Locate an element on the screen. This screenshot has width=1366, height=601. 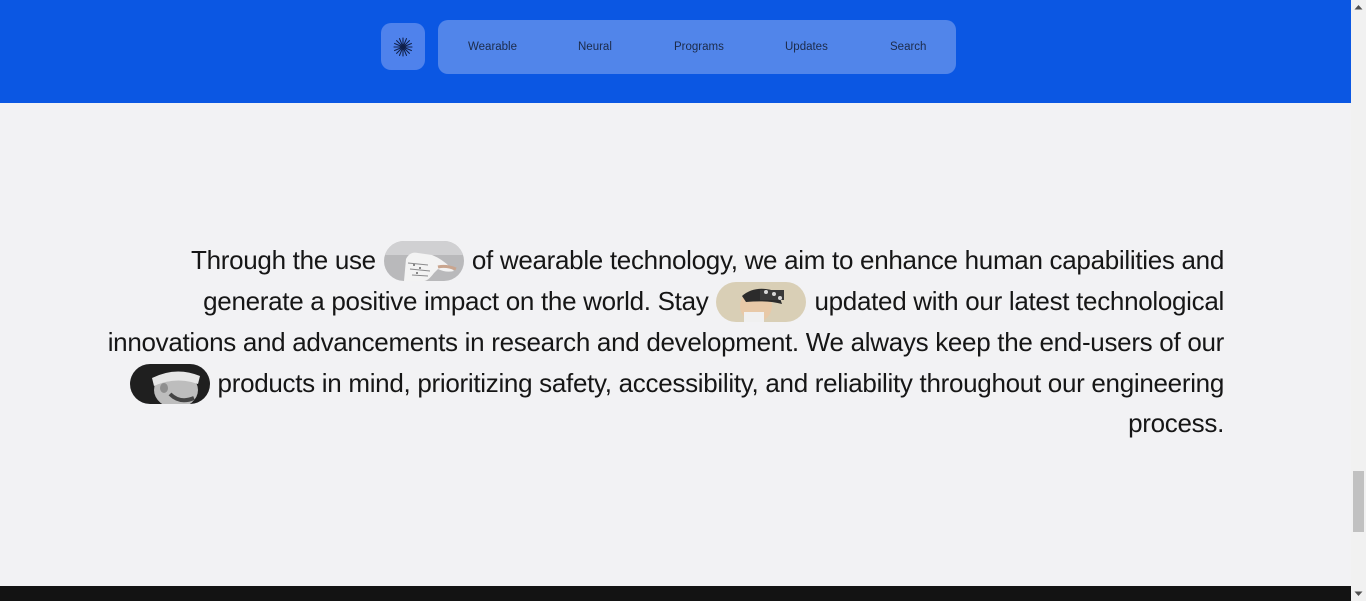
intro-text: Through the use is located at coordinates (283, 260).